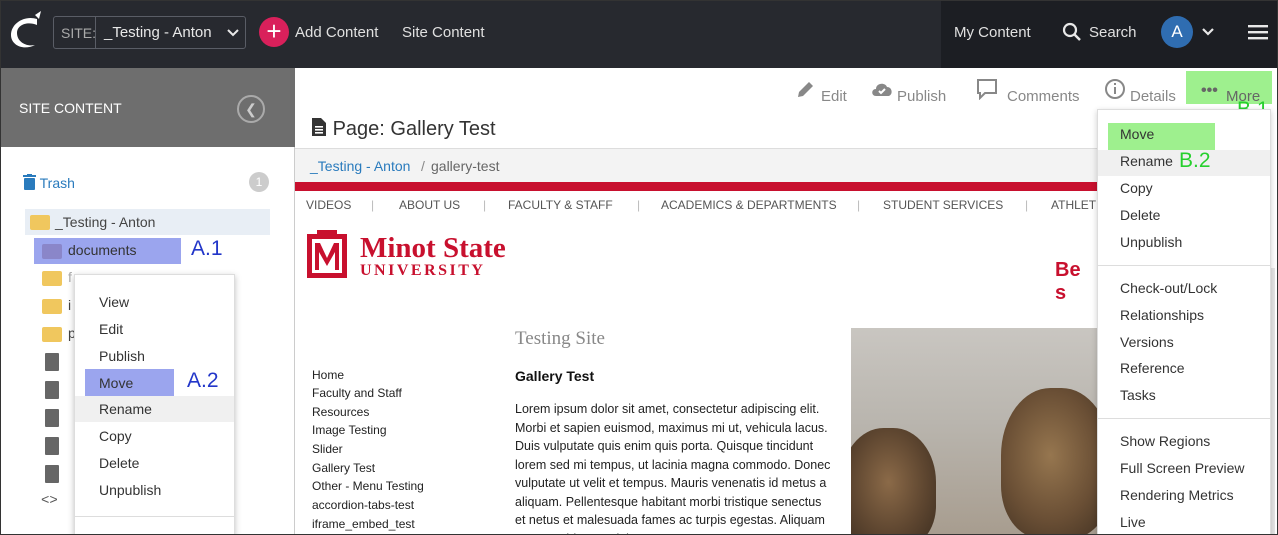  What do you see at coordinates (111, 329) in the screenshot?
I see `context-item-edit: Edit` at bounding box center [111, 329].